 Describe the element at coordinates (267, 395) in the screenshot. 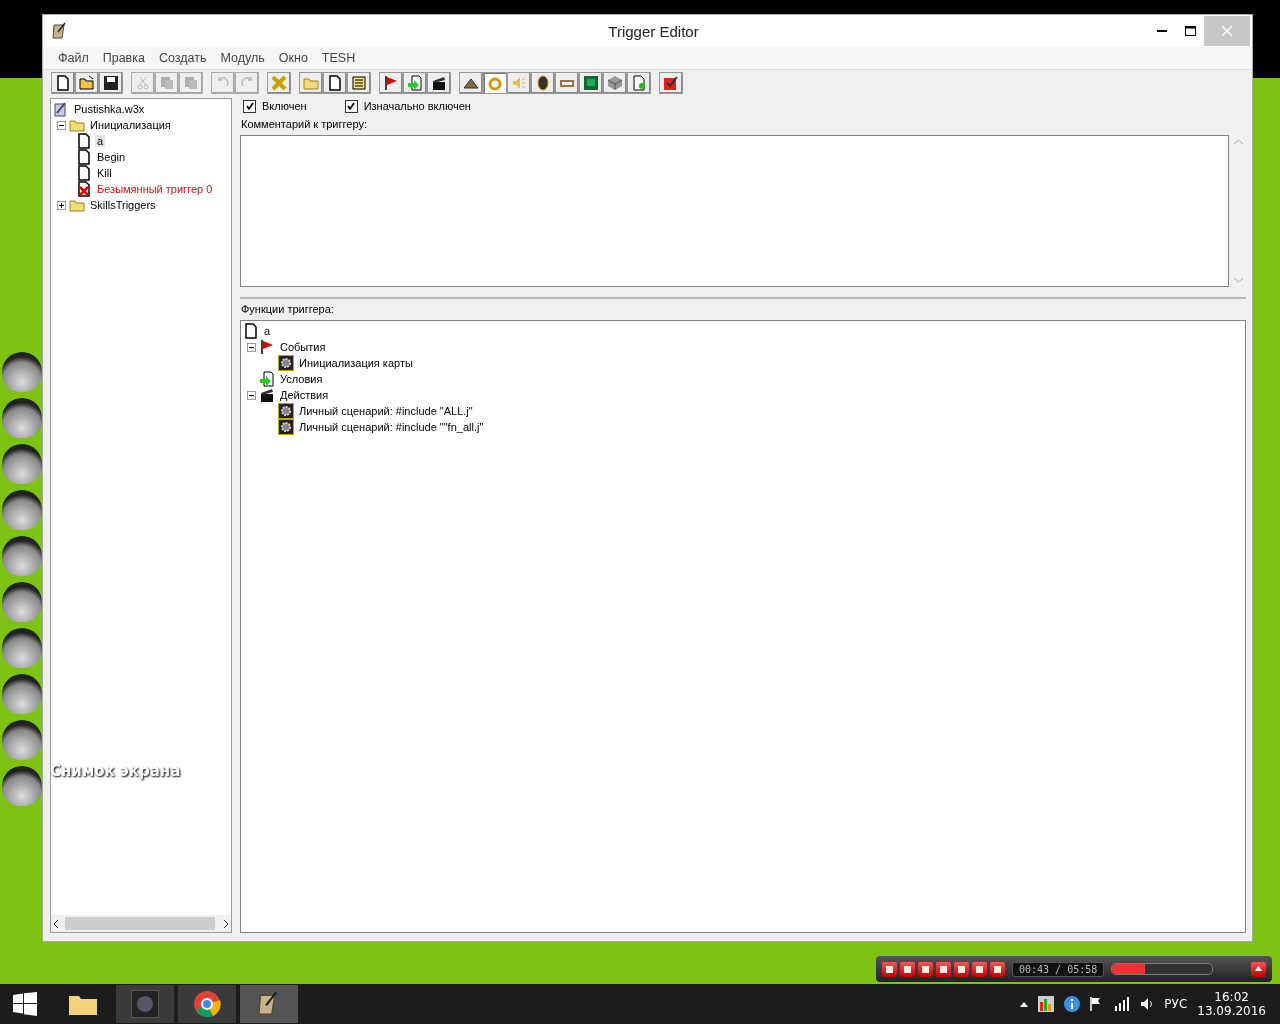

I see `clapperboard-icon` at that location.